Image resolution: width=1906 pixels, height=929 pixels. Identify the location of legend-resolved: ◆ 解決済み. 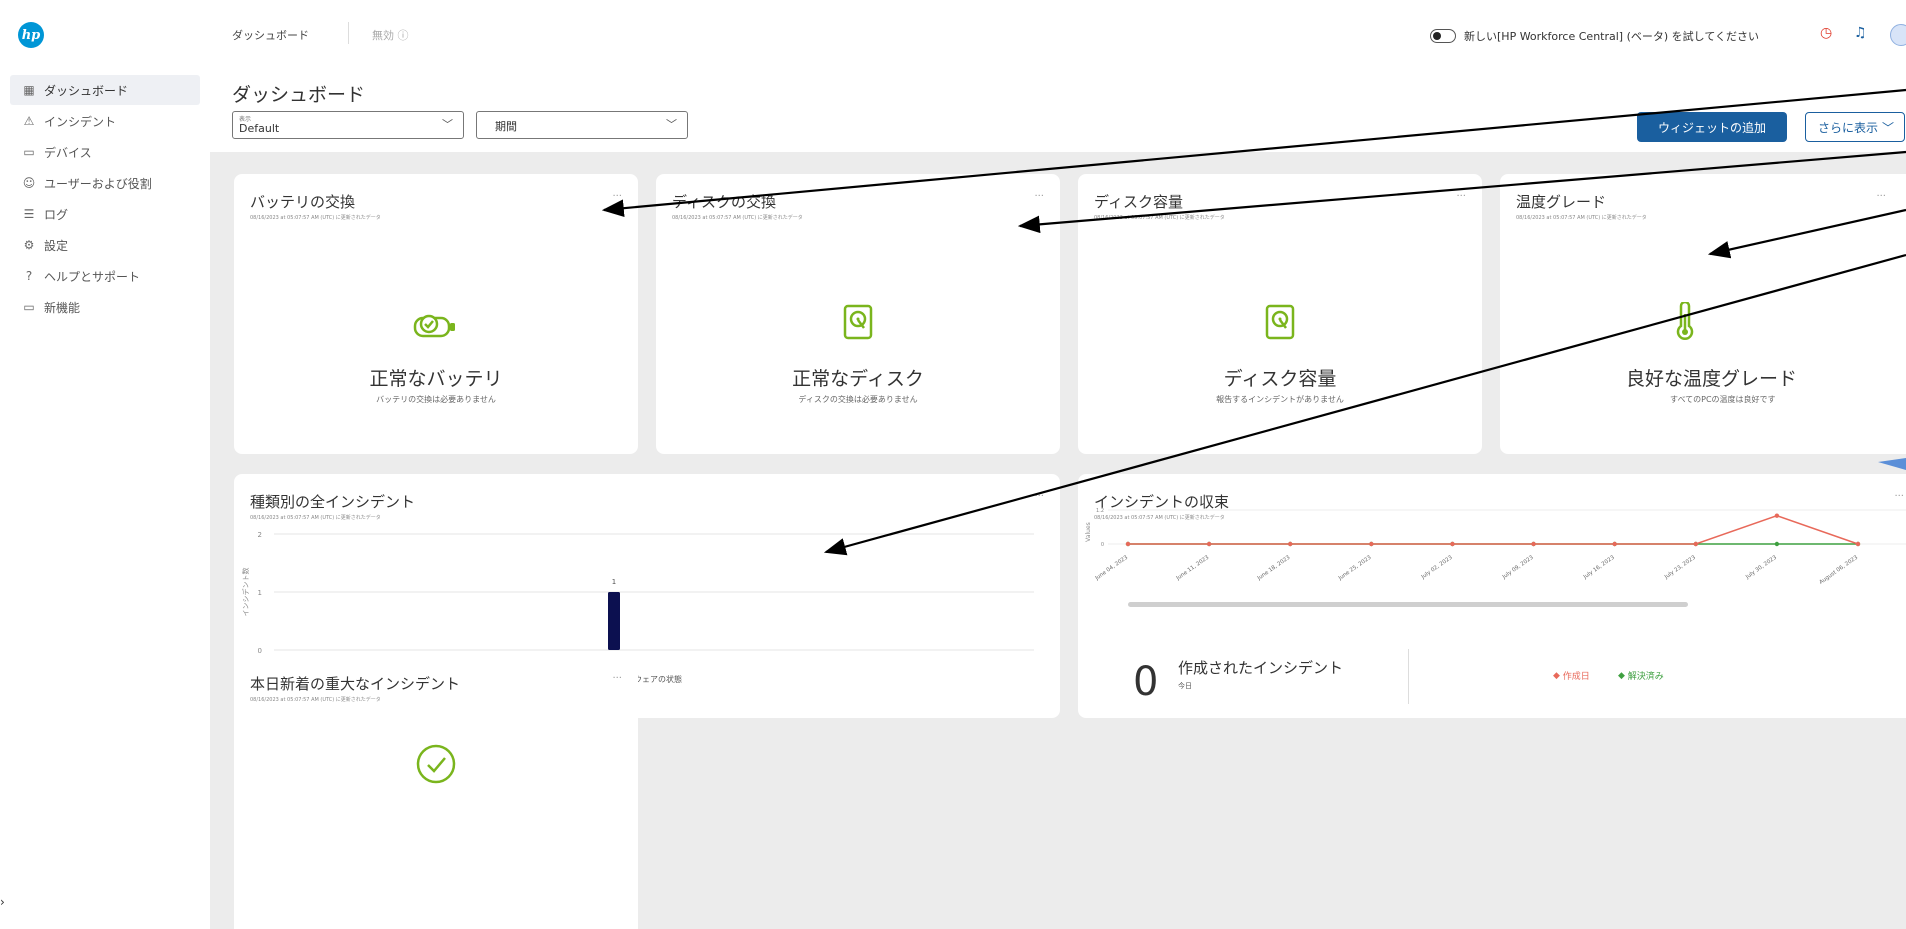
(1641, 676).